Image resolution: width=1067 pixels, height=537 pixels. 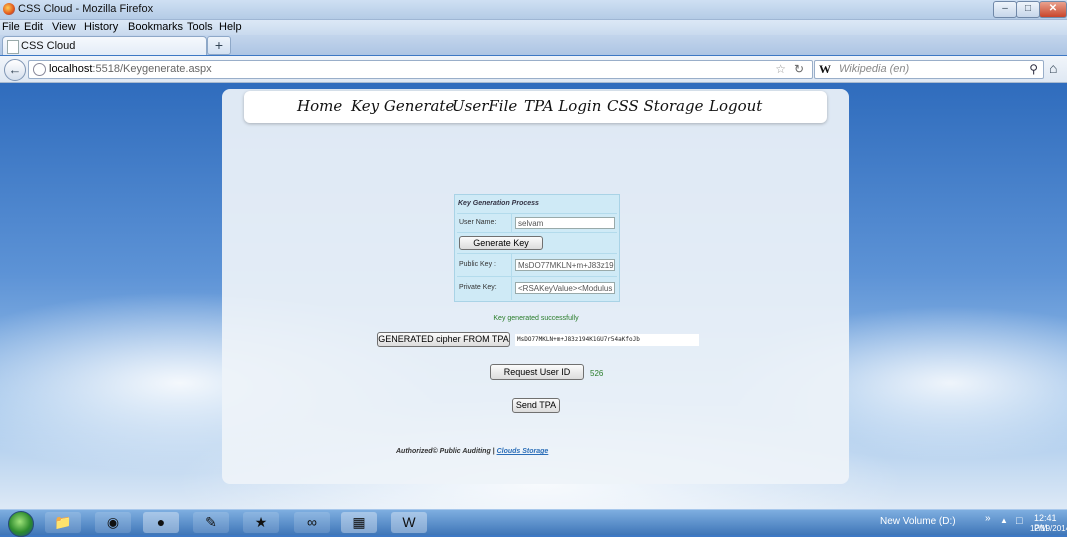 I want to click on minimize-button: –, so click(x=1005, y=9).